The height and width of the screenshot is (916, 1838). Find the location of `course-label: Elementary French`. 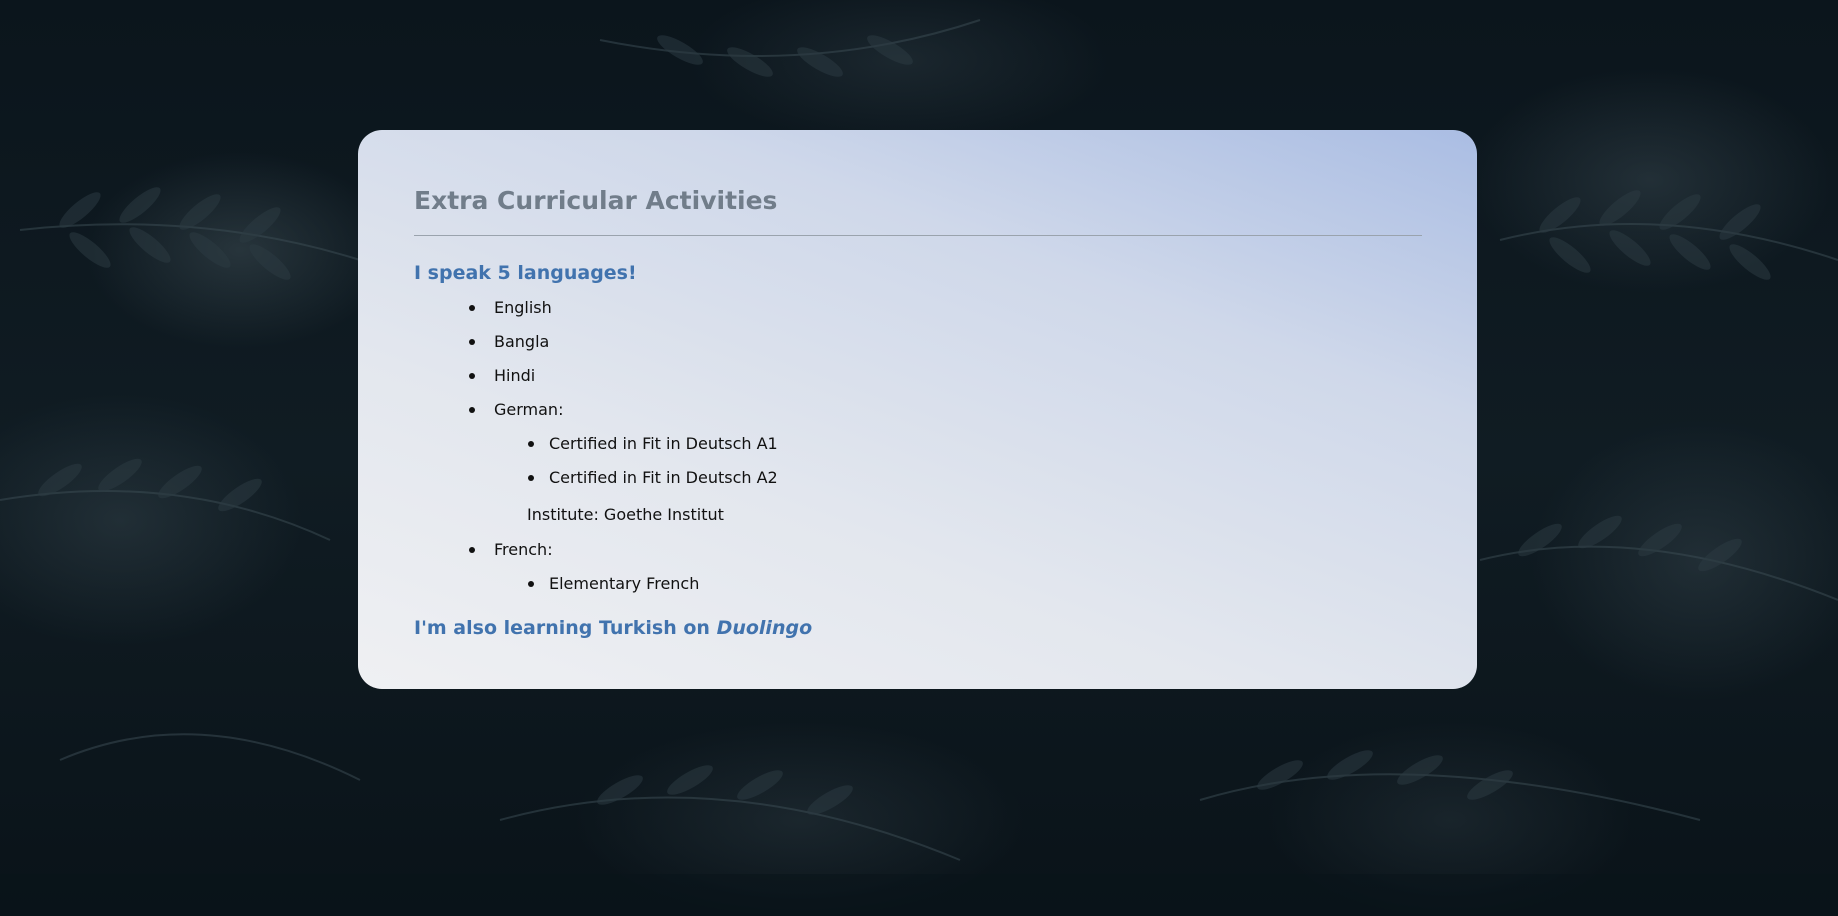

course-label: Elementary French is located at coordinates (624, 583).